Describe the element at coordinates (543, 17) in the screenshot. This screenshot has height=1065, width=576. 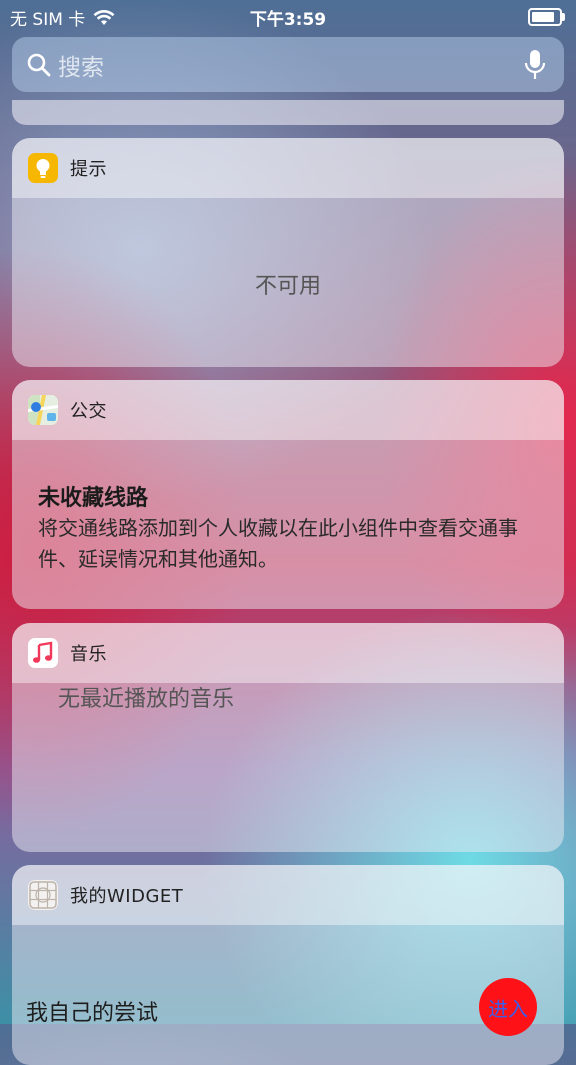
I see `battery-level` at that location.